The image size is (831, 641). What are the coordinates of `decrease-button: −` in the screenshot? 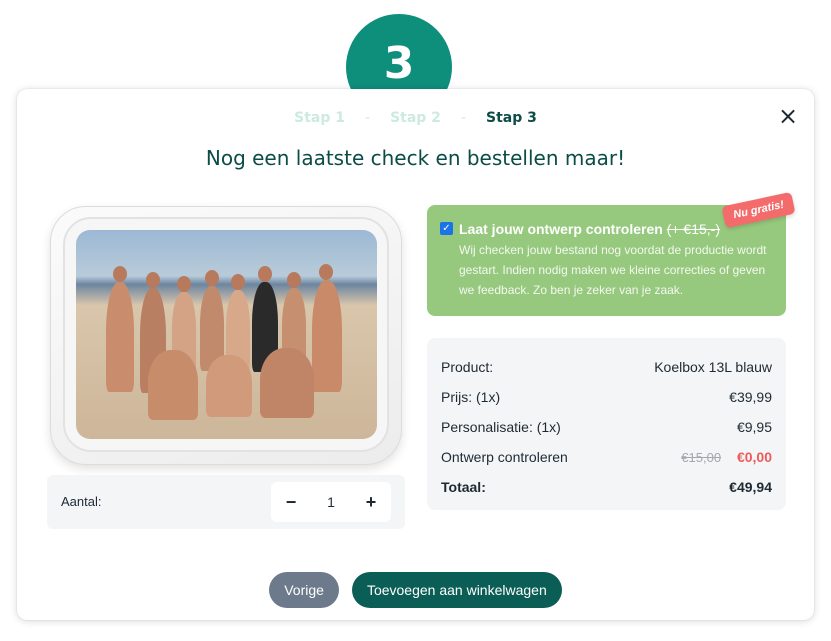 It's located at (291, 502).